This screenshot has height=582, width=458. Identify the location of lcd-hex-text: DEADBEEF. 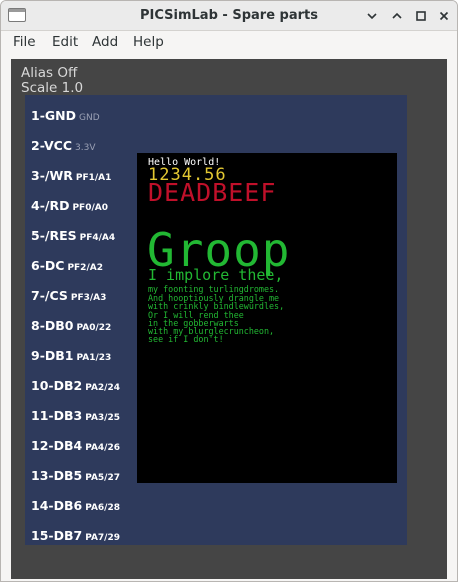
(212, 192).